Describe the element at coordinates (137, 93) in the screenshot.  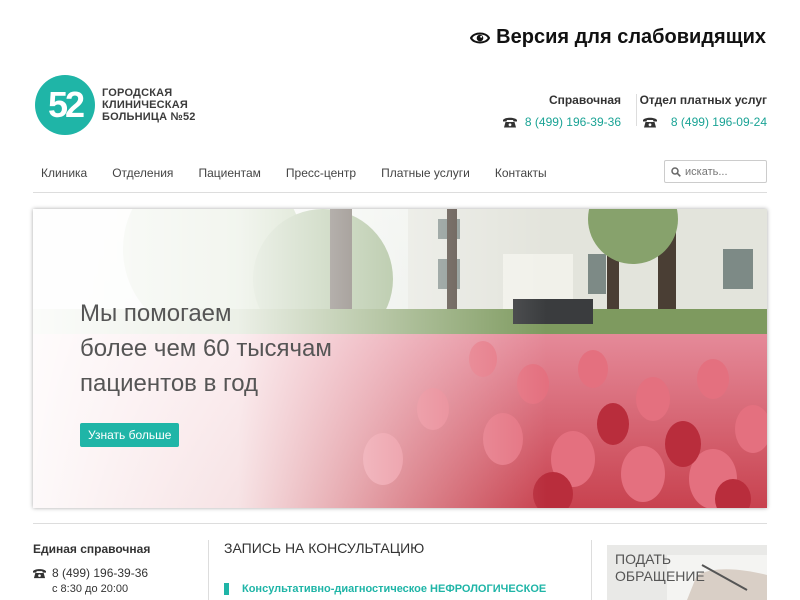
I see `logo-line-1: ГОРОДСКАЯ` at that location.